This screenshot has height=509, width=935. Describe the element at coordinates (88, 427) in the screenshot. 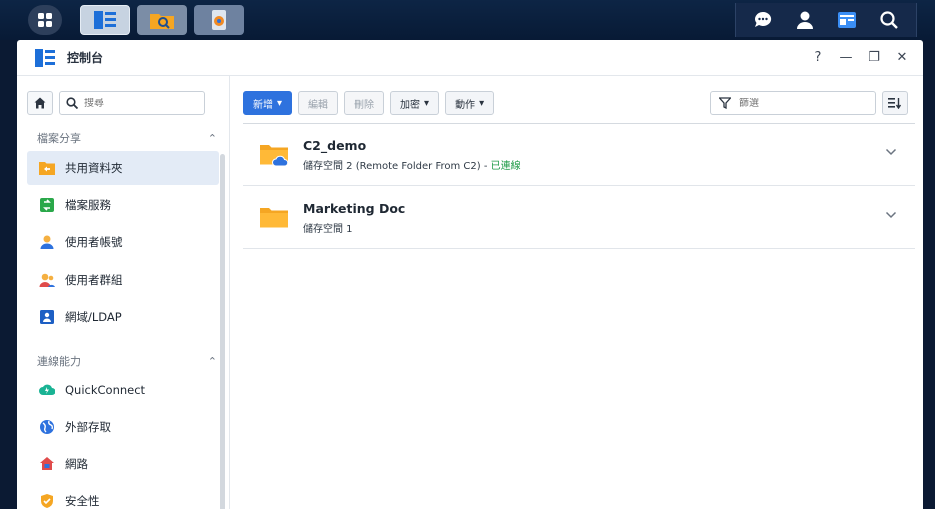

I see `sidebar-item-label: 外部存取` at that location.